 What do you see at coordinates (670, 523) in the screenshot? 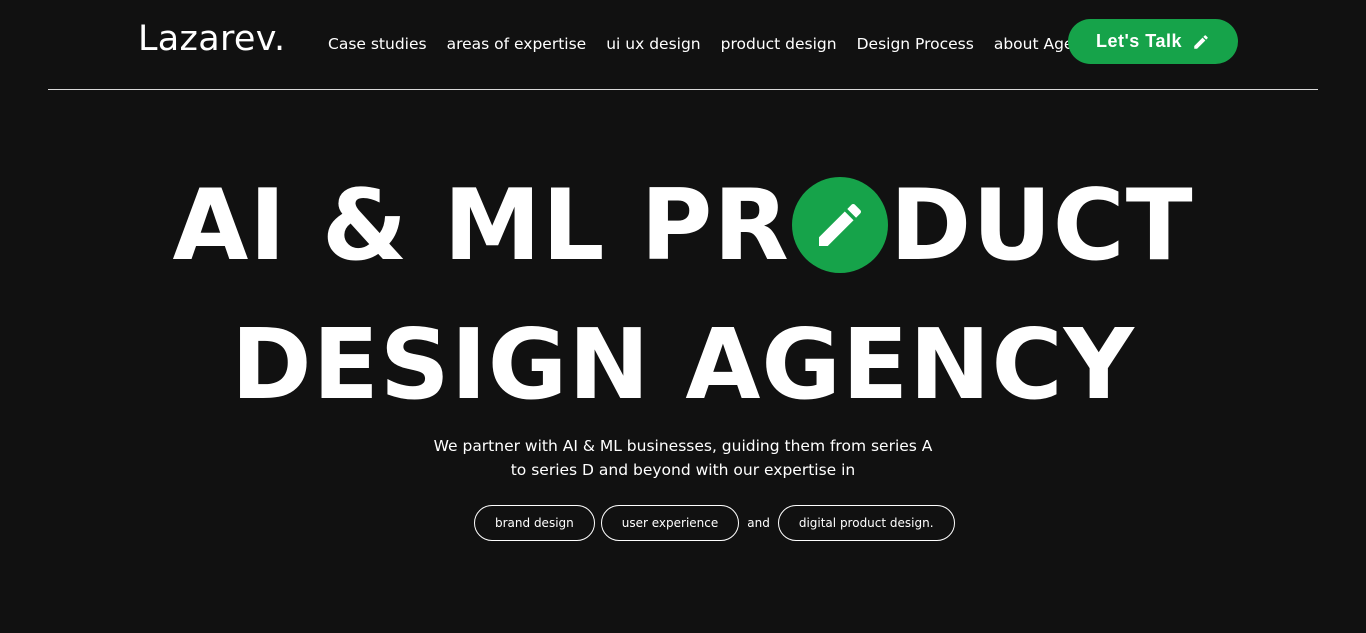
I see `tag-user-experience: user experience` at bounding box center [670, 523].